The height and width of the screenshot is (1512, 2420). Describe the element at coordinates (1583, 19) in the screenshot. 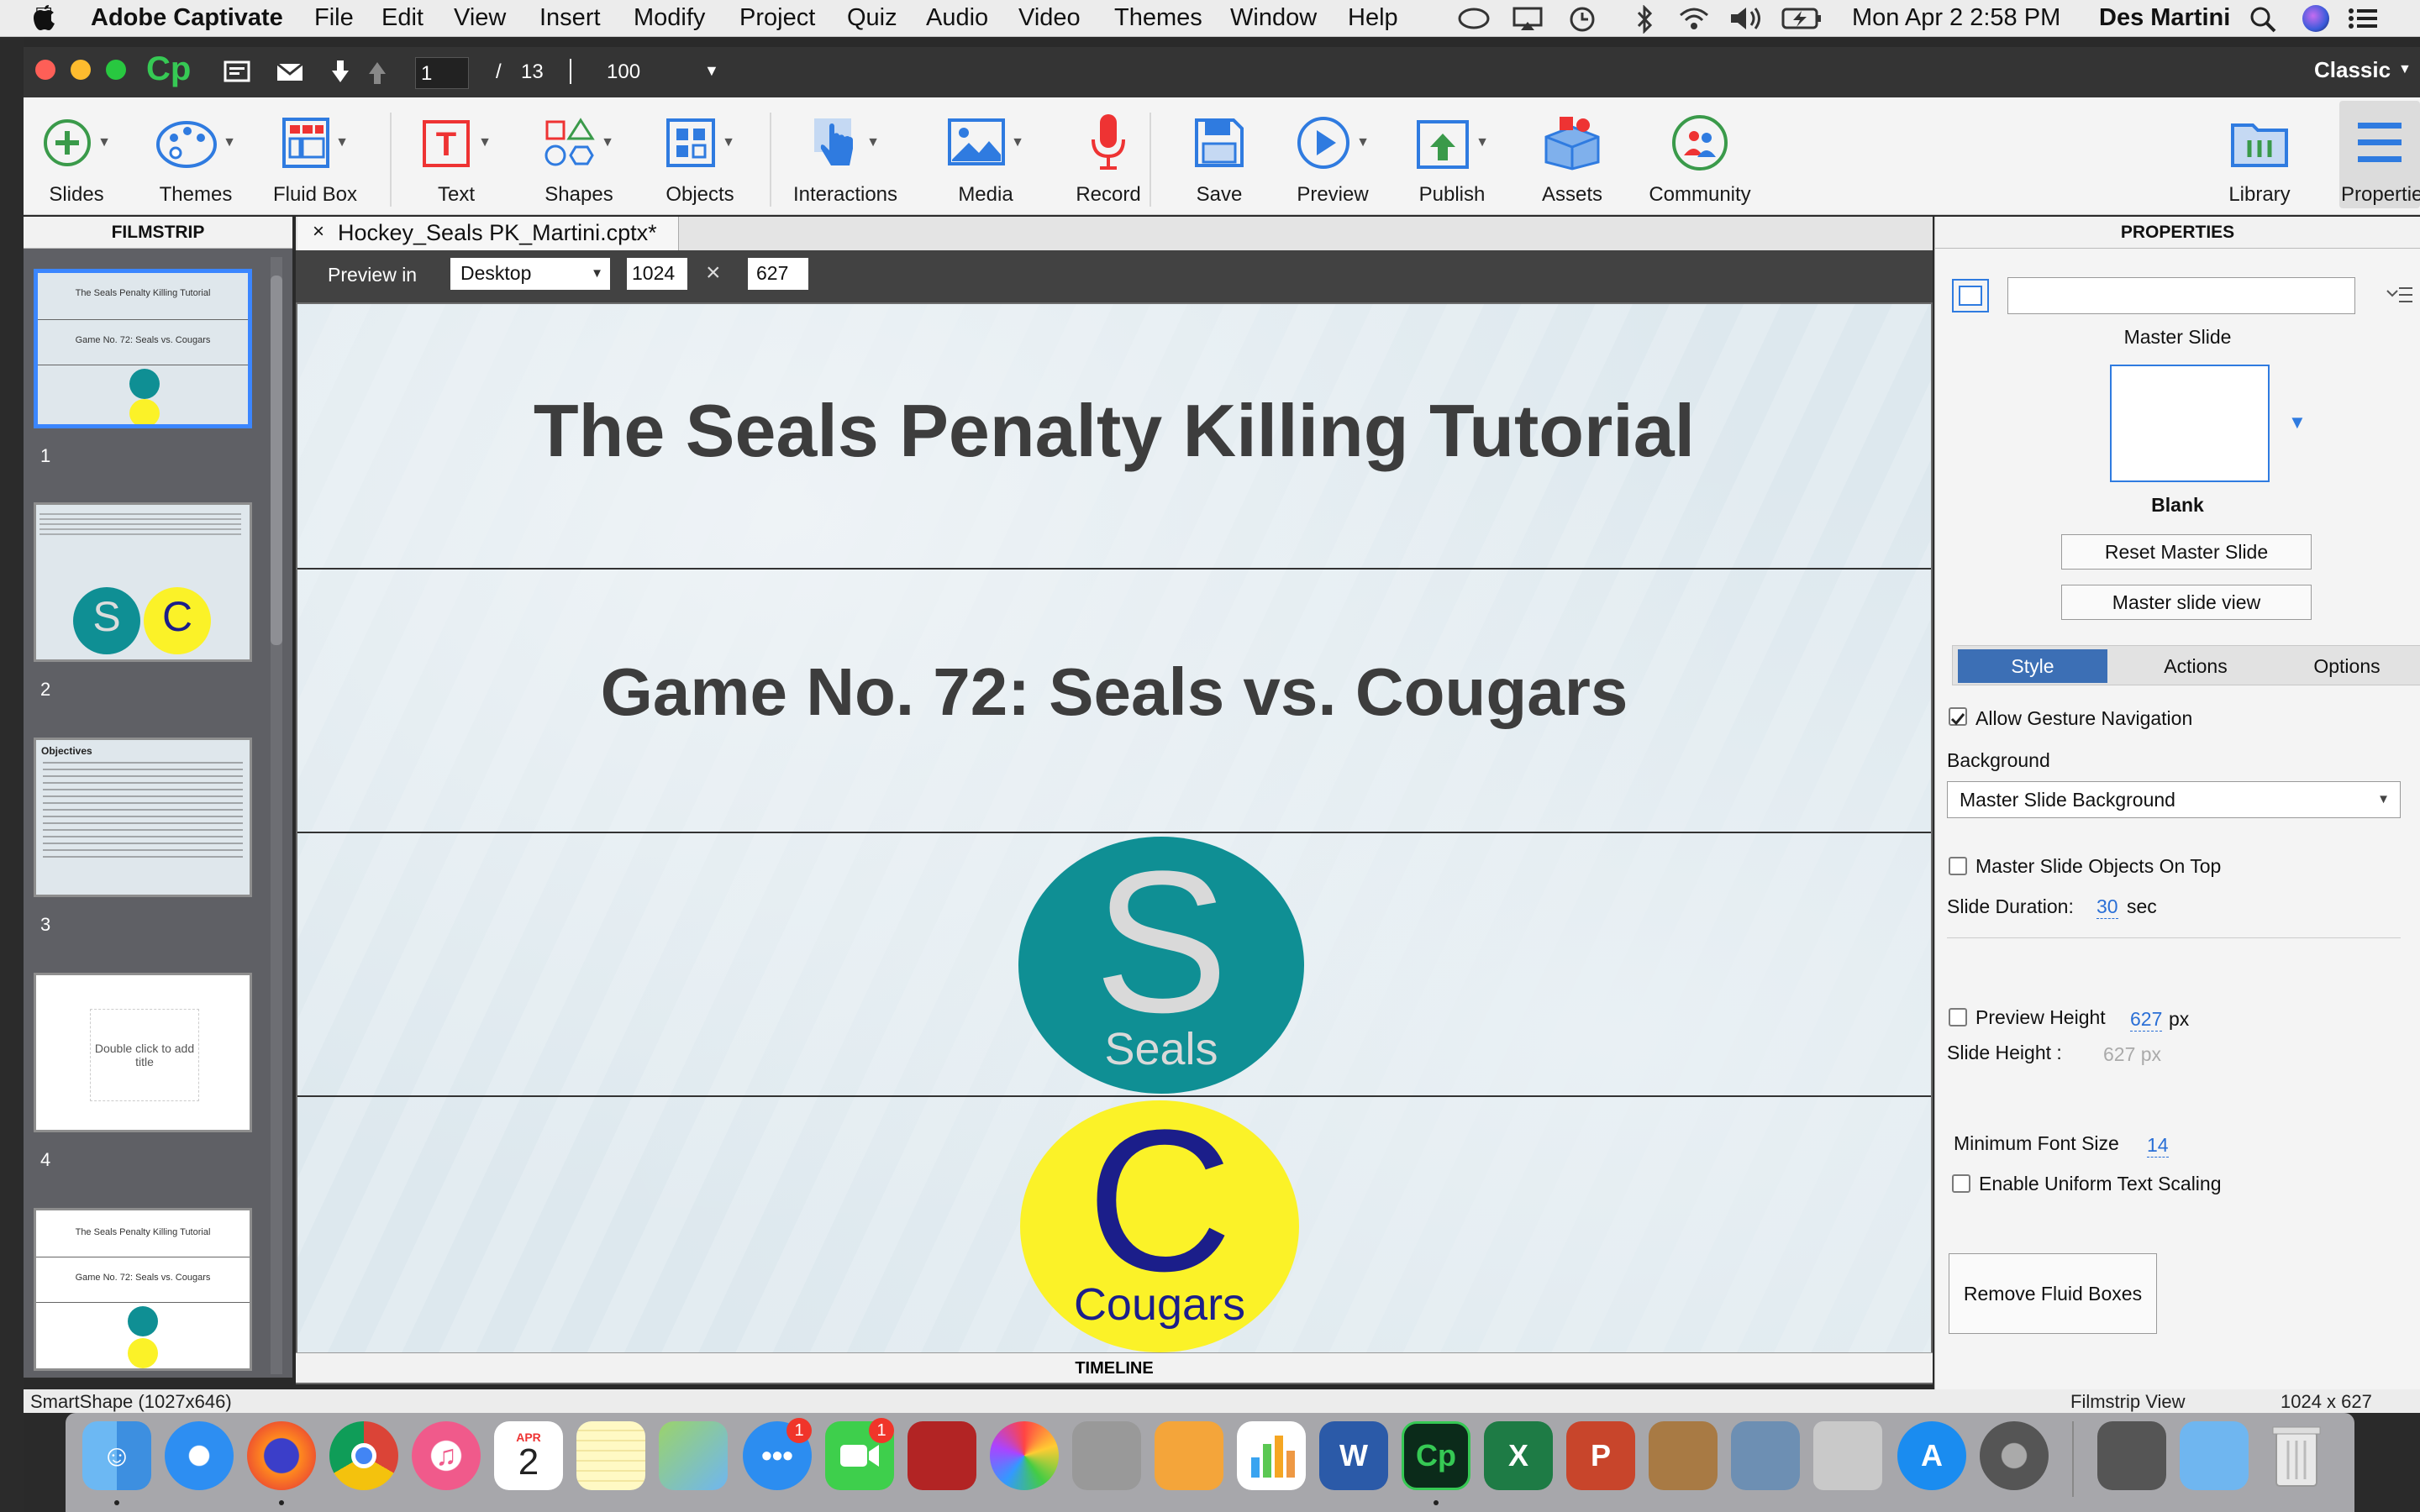

I see `time-machine-icon` at that location.